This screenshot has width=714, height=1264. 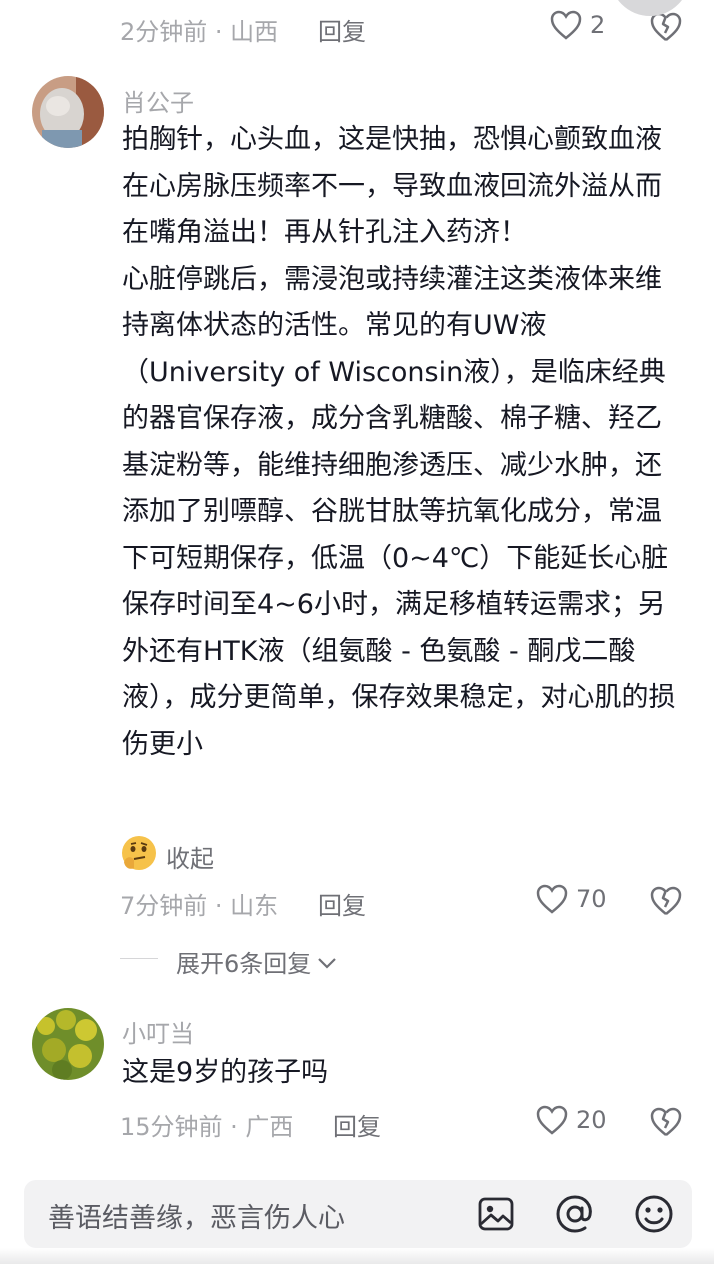 I want to click on comment-1-like-button: 2, so click(x=577, y=25).